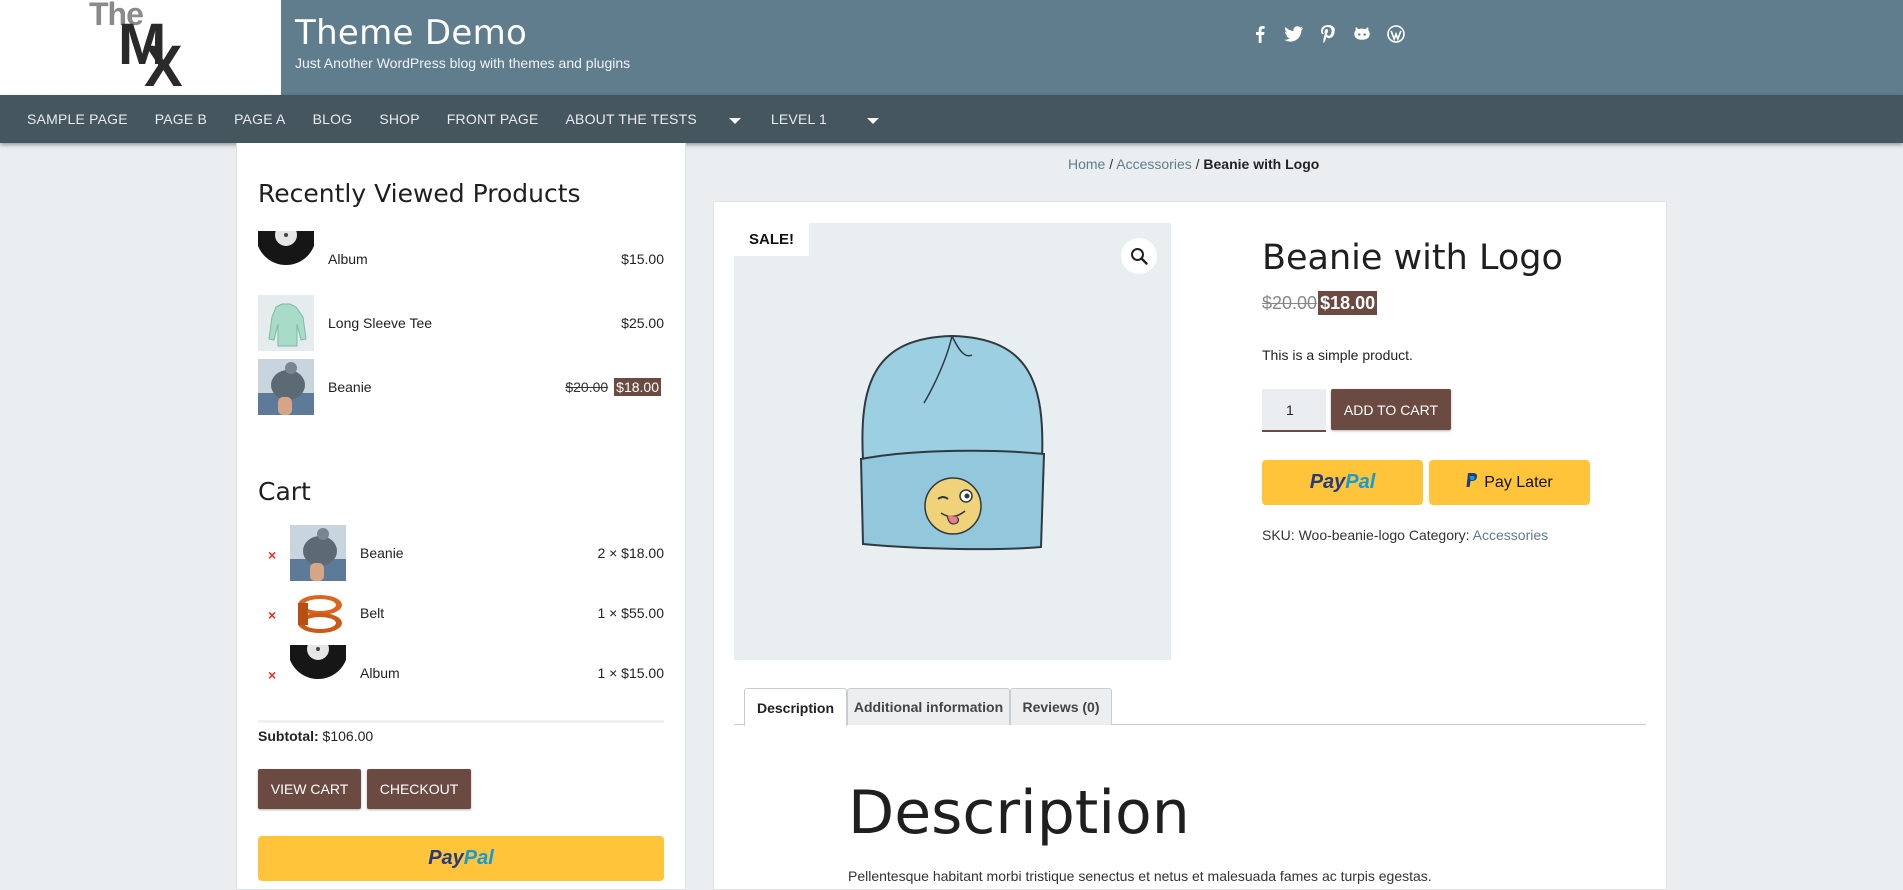  What do you see at coordinates (1396, 34) in the screenshot?
I see `wordpress-icon` at bounding box center [1396, 34].